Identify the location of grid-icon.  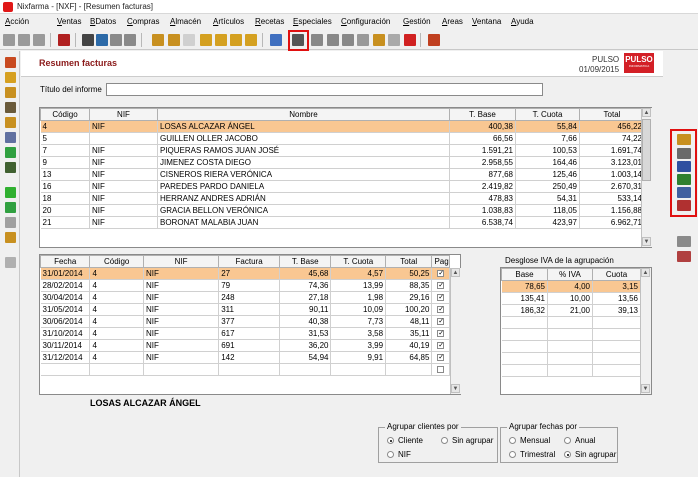
(684, 153).